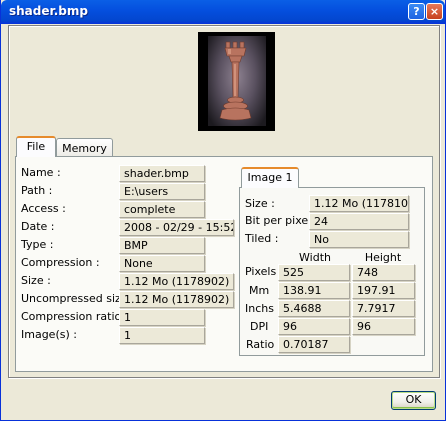 The image size is (446, 421). Describe the element at coordinates (416, 11) in the screenshot. I see `help-icon: ?` at that location.